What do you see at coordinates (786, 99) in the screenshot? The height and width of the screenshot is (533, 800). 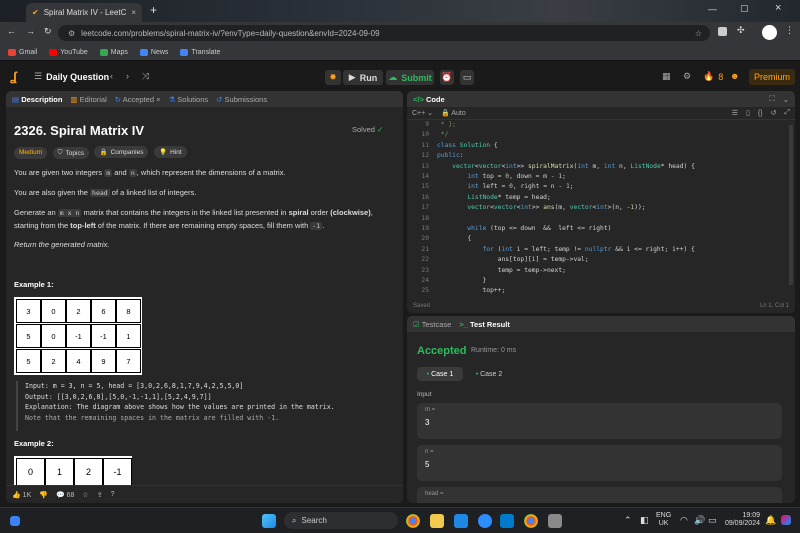 I see `collapse-chevron-icon: ⌄` at bounding box center [786, 99].